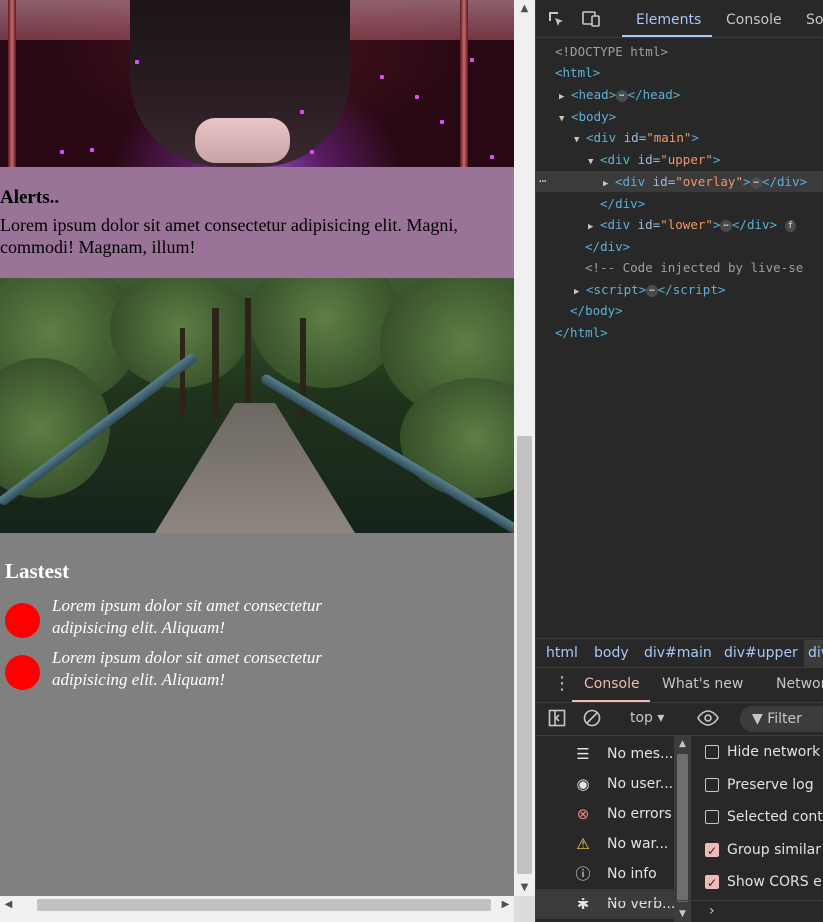 The width and height of the screenshot is (823, 922). I want to click on hero-anime-image, so click(257, 83).